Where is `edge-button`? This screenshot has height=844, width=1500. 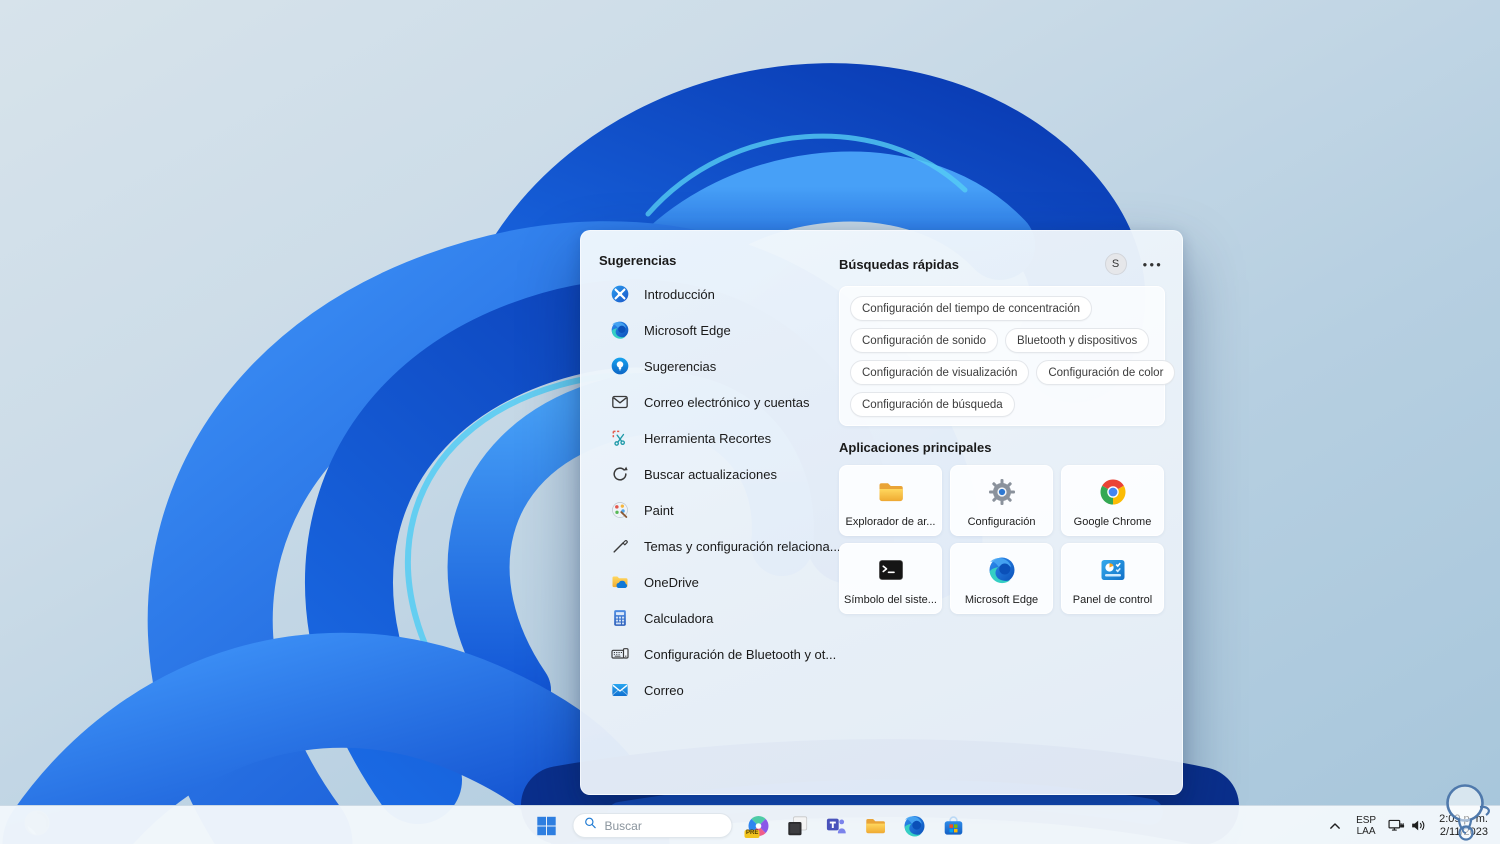
edge-button is located at coordinates (915, 826).